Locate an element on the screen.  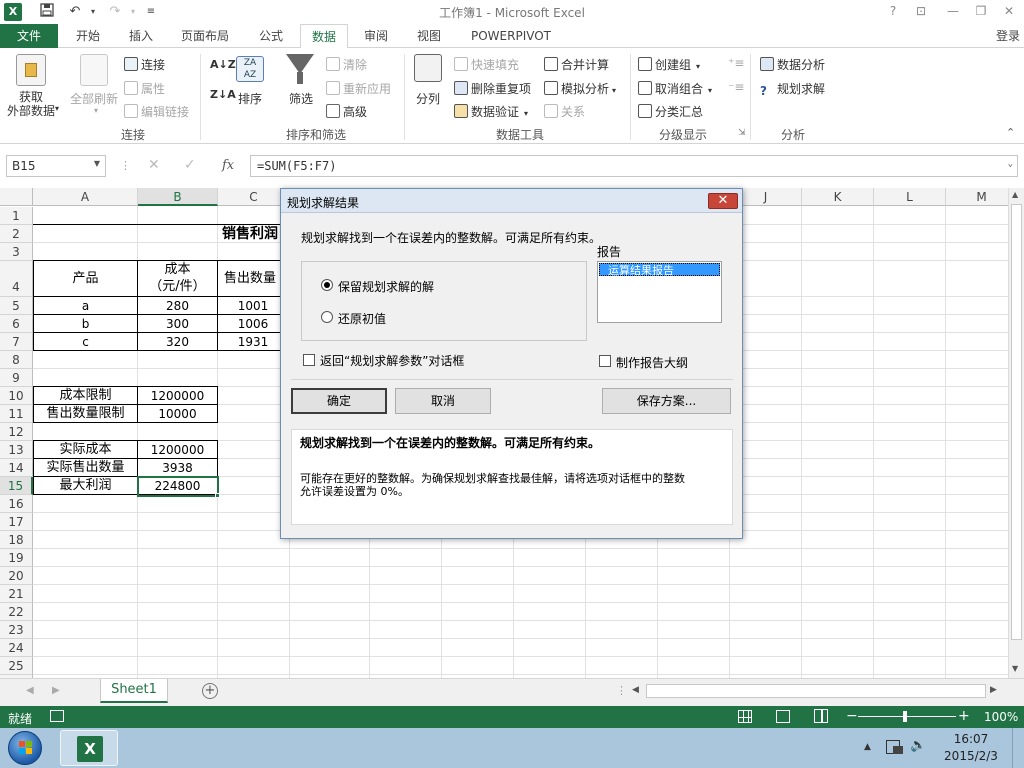
cell-b14: 3938 is located at coordinates (177, 468).